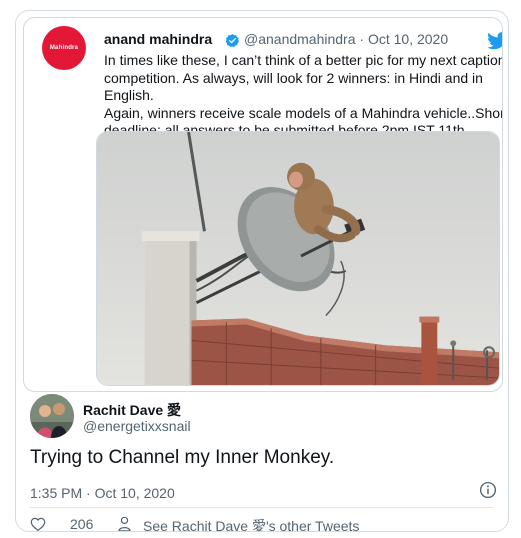 Image resolution: width=521 pixels, height=538 pixels. I want to click on info-icon, so click(488, 490).